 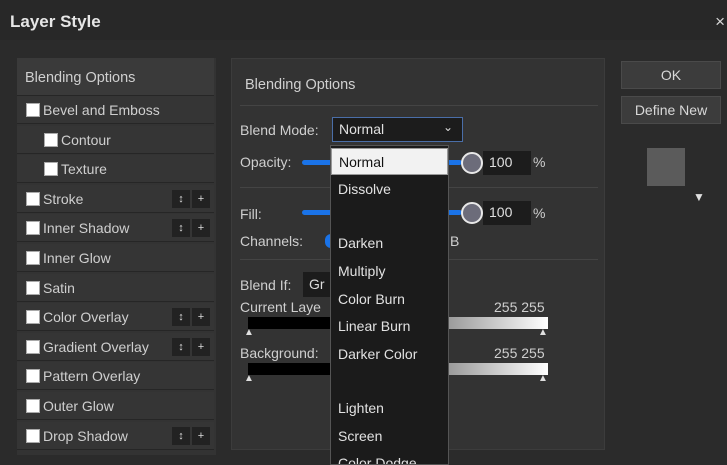 What do you see at coordinates (519, 353) in the screenshot?
I see `background-values: 255 255` at bounding box center [519, 353].